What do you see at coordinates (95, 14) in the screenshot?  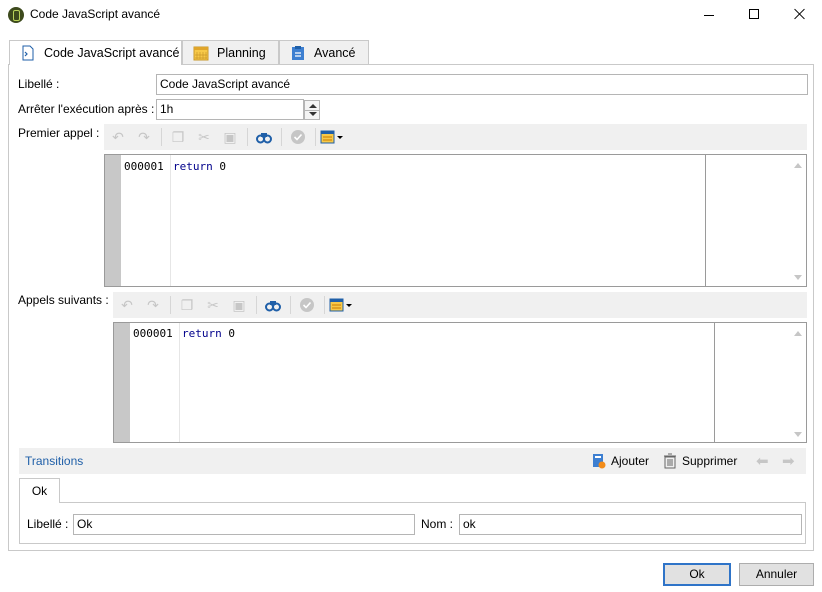 I see `window-title: Code JavaScript avancé` at bounding box center [95, 14].